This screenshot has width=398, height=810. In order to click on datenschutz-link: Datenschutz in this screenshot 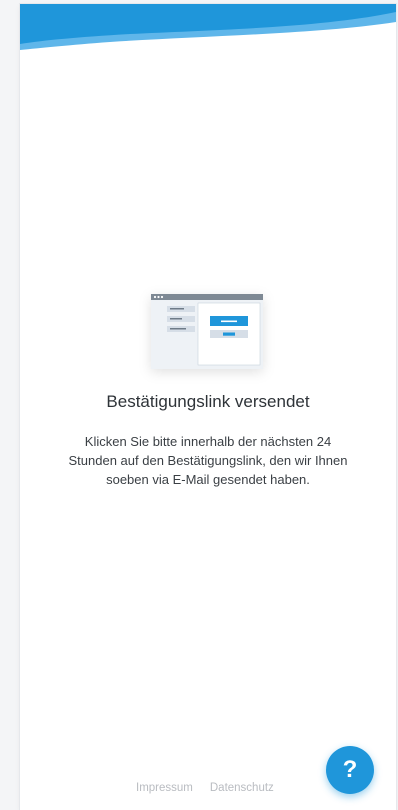, I will do `click(242, 788)`.